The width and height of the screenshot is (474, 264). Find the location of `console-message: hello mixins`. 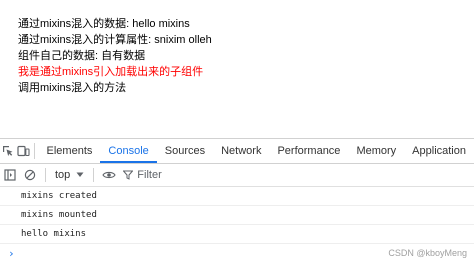

console-message: hello mixins is located at coordinates (237, 234).